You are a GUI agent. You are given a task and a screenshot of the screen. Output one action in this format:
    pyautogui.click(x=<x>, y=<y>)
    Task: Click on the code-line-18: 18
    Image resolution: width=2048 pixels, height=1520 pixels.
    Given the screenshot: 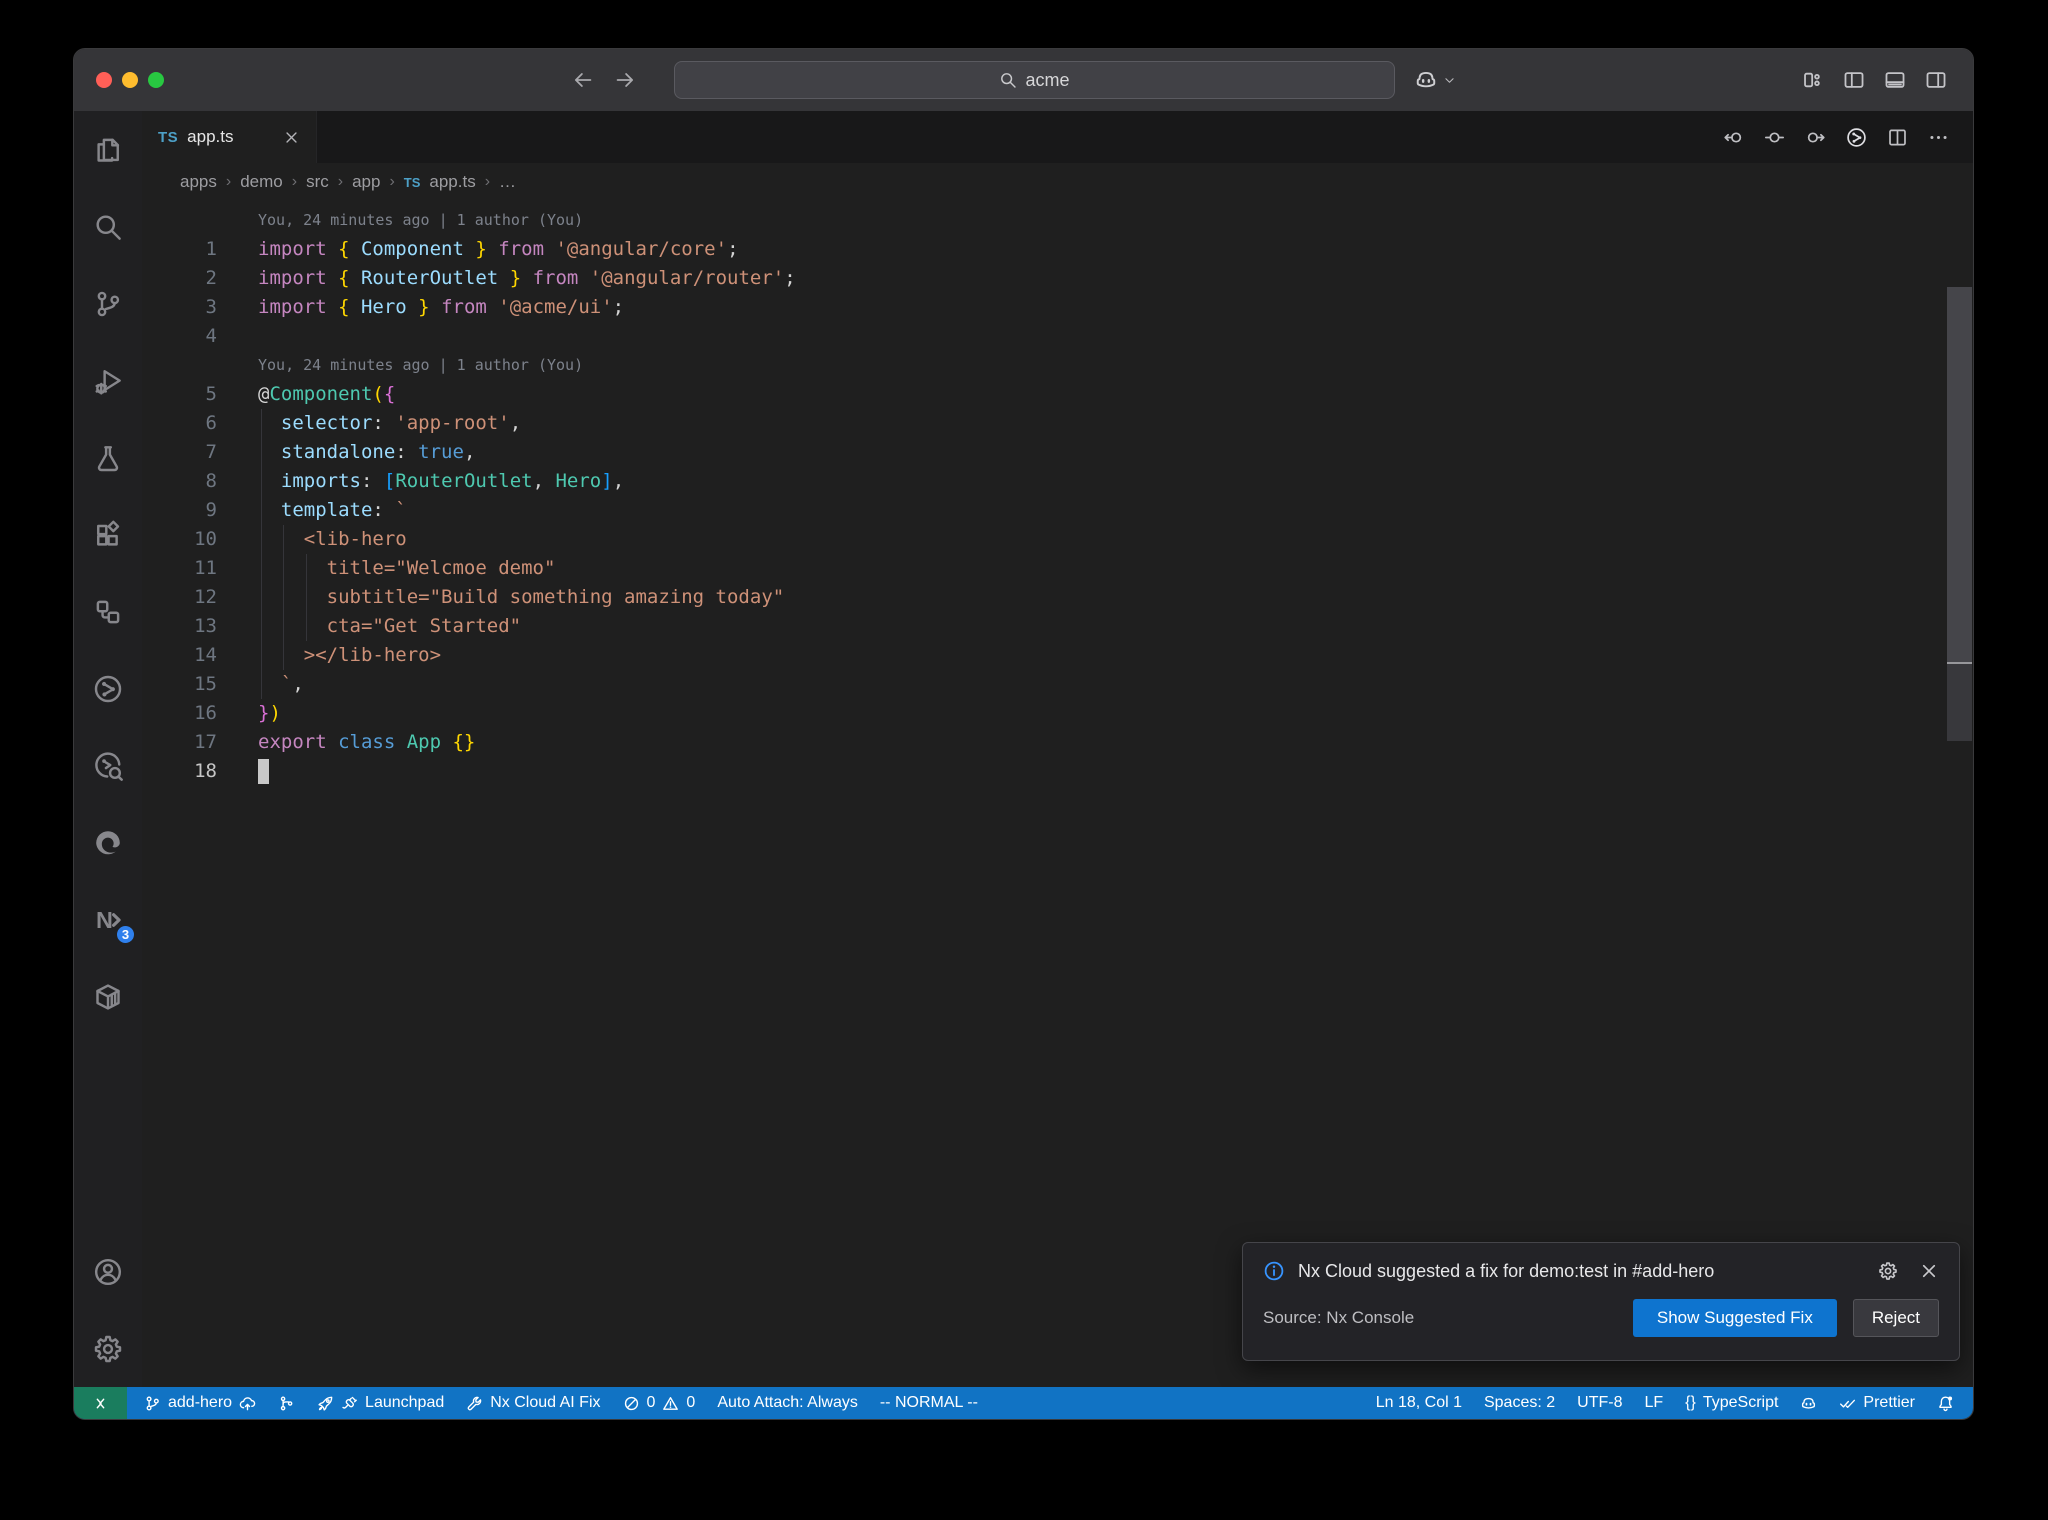 What is the action you would take?
    pyautogui.click(x=1057, y=771)
    